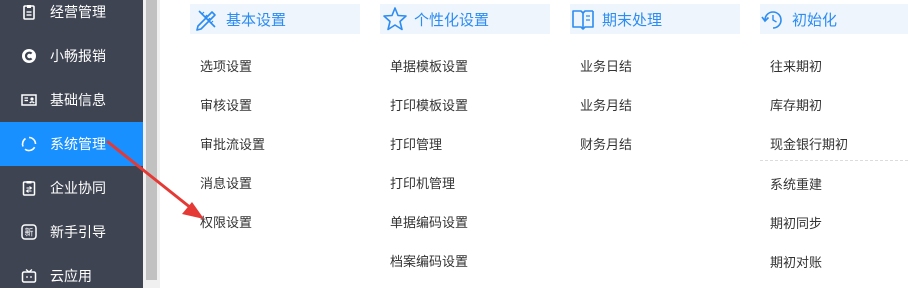 The width and height of the screenshot is (908, 298). What do you see at coordinates (78, 189) in the screenshot?
I see `sidebar-item-label: 企业协同` at bounding box center [78, 189].